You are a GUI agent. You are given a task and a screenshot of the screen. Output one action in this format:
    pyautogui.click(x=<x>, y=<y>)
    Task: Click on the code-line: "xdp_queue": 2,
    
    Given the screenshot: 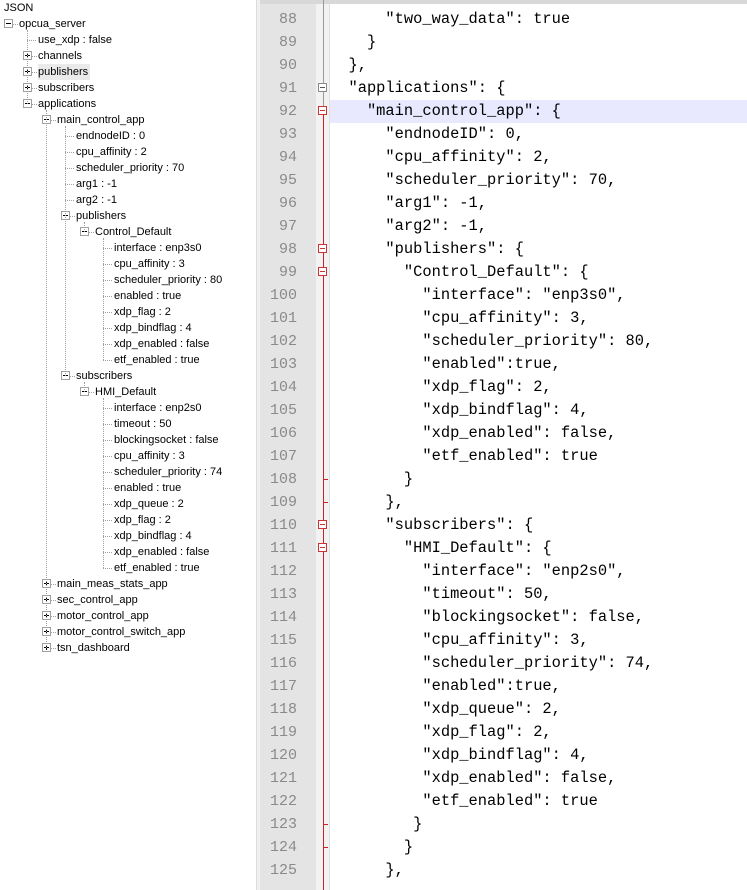 What is the action you would take?
    pyautogui.click(x=445, y=709)
    